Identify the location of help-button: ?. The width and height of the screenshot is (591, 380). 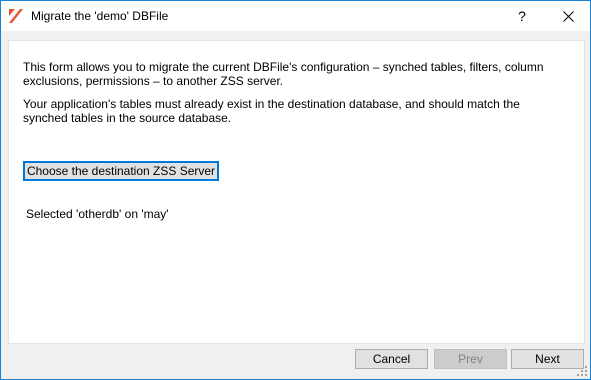
(522, 16).